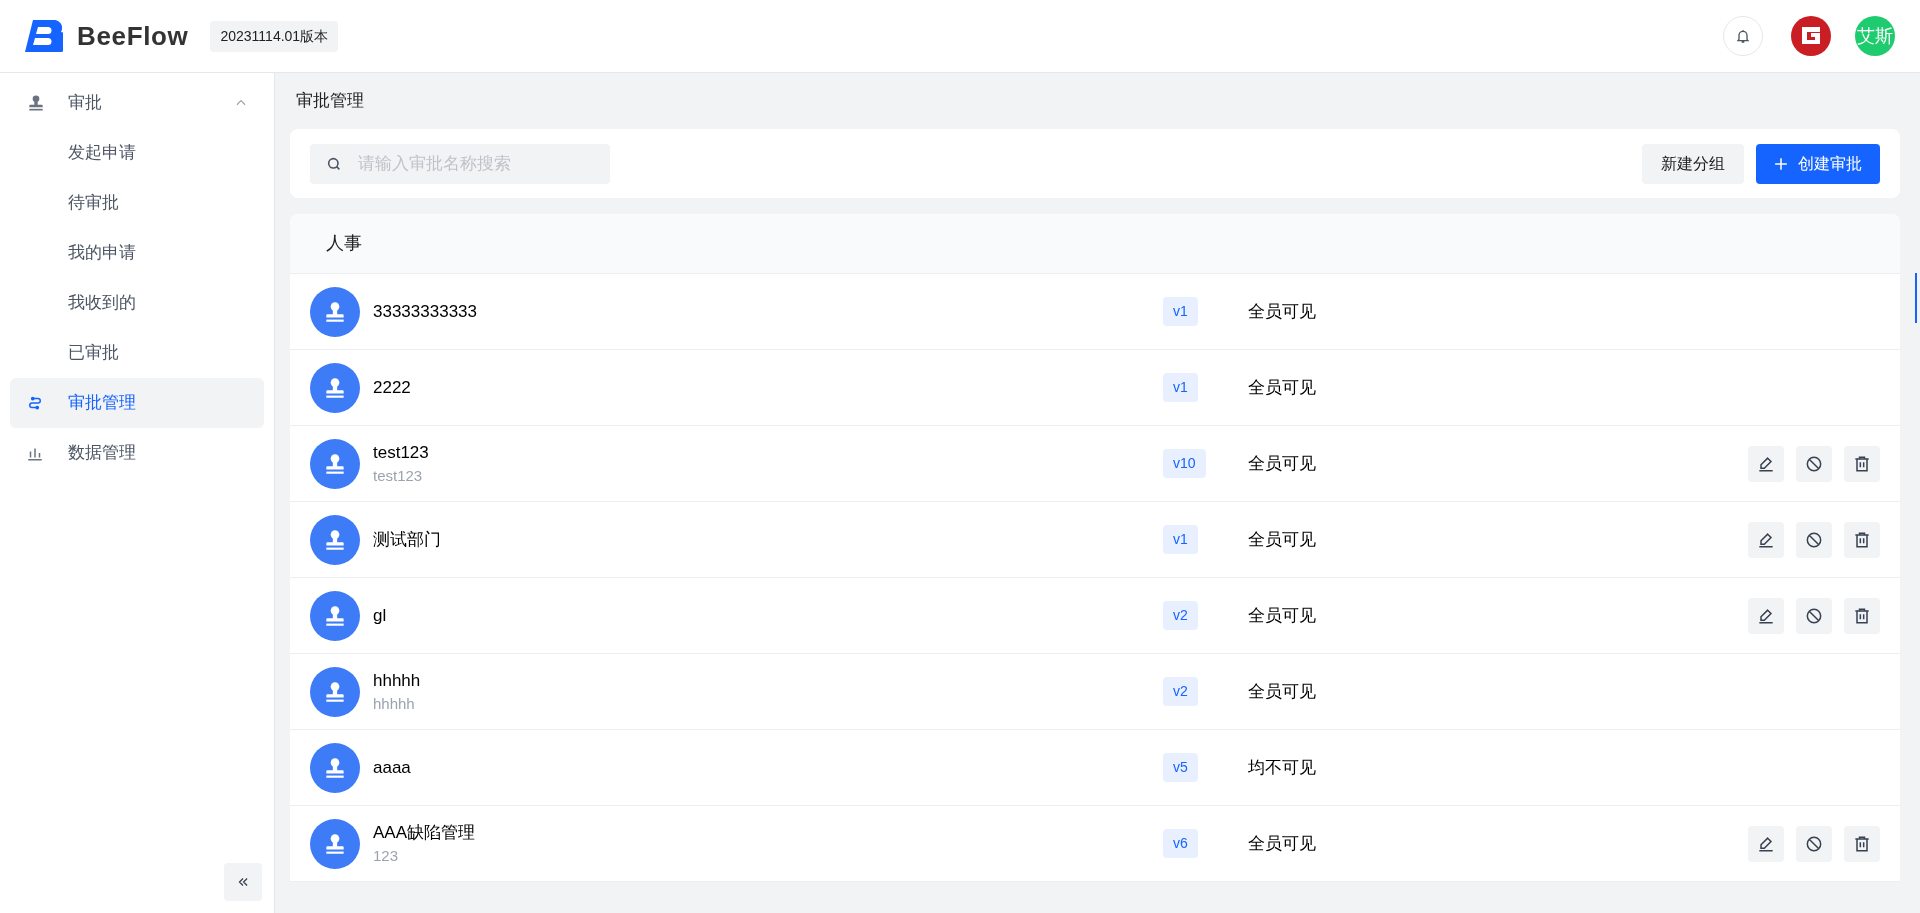 This screenshot has height=913, width=1920. Describe the element at coordinates (344, 243) in the screenshot. I see `group-title: 人事` at that location.